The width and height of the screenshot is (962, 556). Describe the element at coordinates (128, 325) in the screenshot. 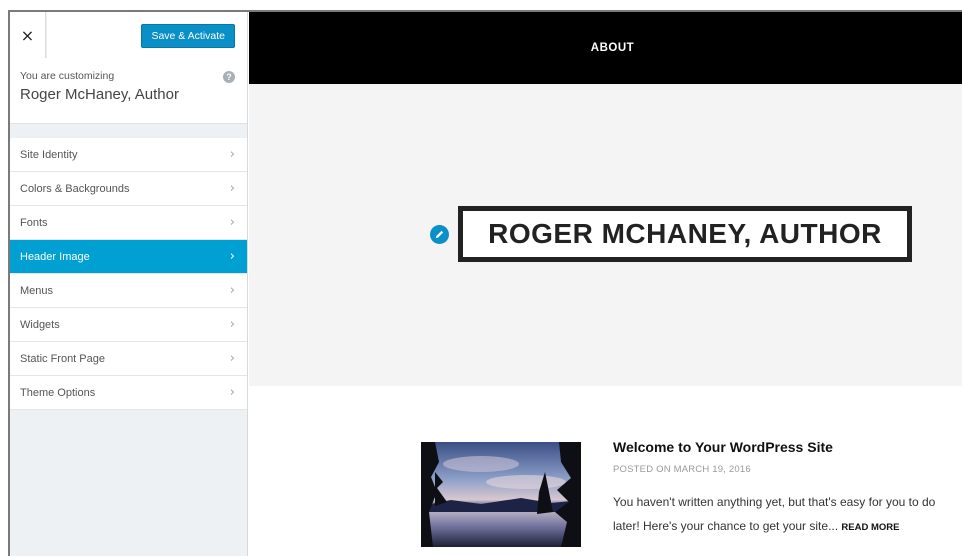

I see `menu-item-widgets: Widgets ›` at that location.